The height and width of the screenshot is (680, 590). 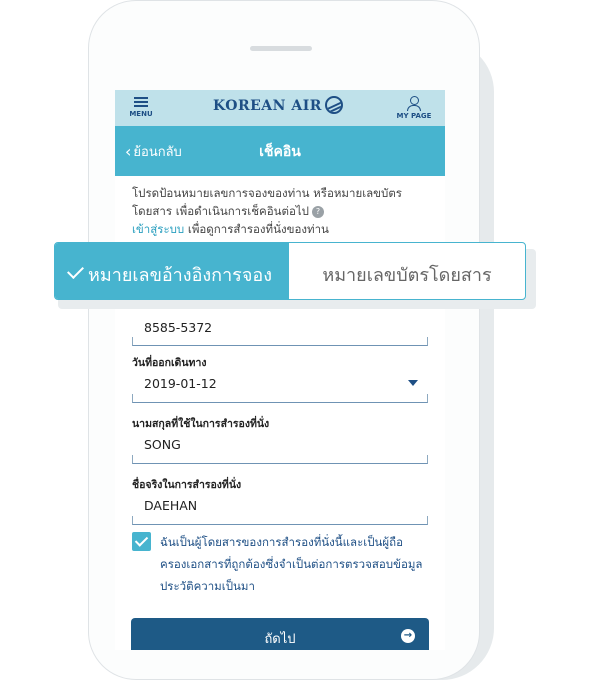 What do you see at coordinates (334, 105) in the screenshot?
I see `taegeuk-logo-icon` at bounding box center [334, 105].